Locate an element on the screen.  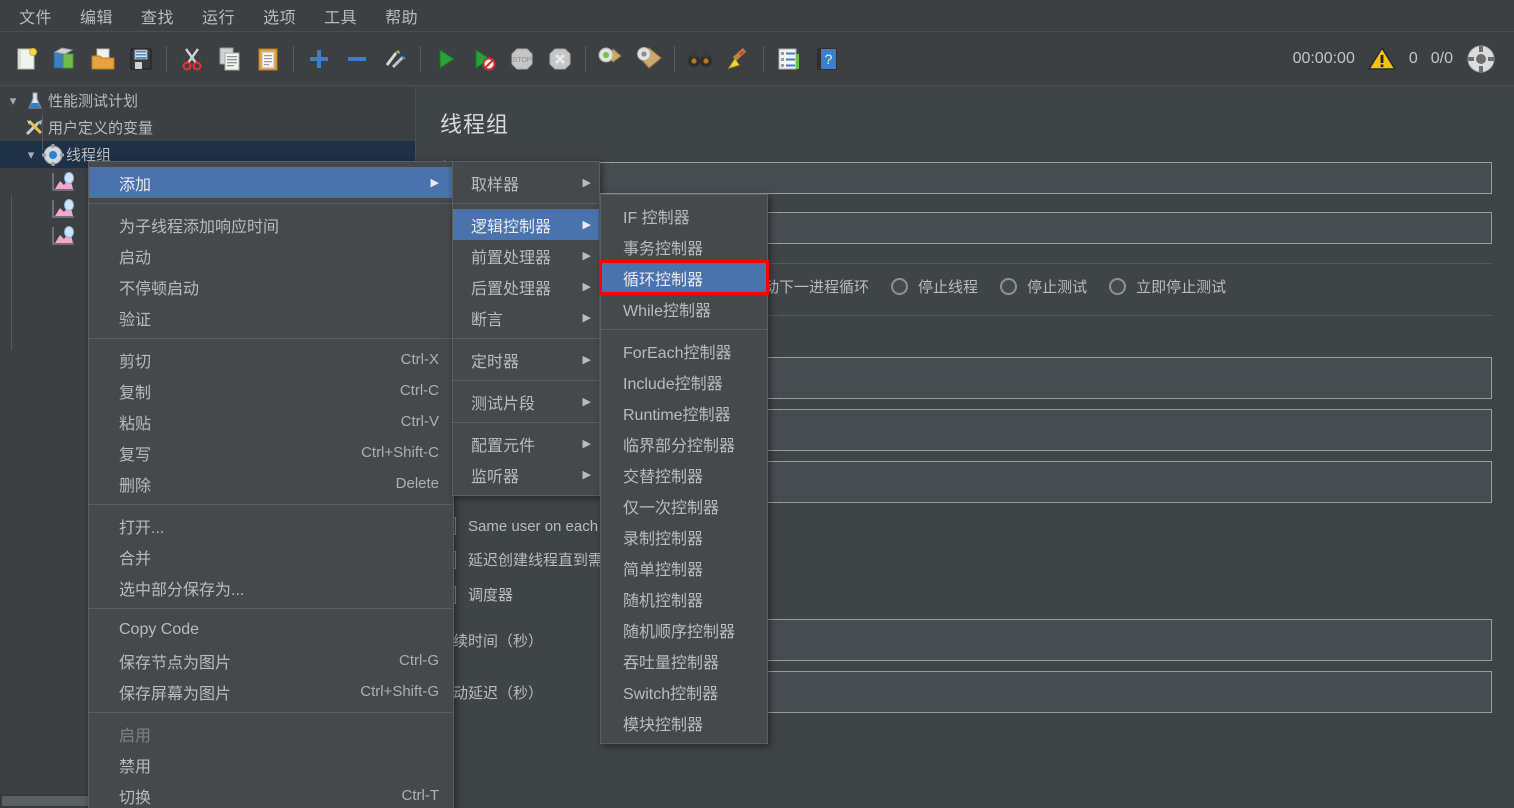
logic-item-module-controller: 模块控制器 is located at coordinates (684, 722).